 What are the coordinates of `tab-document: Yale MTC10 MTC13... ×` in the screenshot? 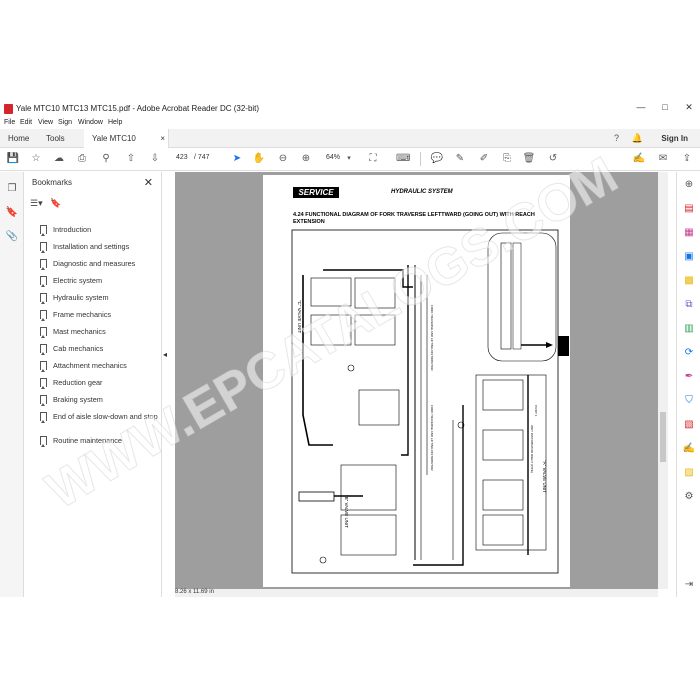 It's located at (126, 145).